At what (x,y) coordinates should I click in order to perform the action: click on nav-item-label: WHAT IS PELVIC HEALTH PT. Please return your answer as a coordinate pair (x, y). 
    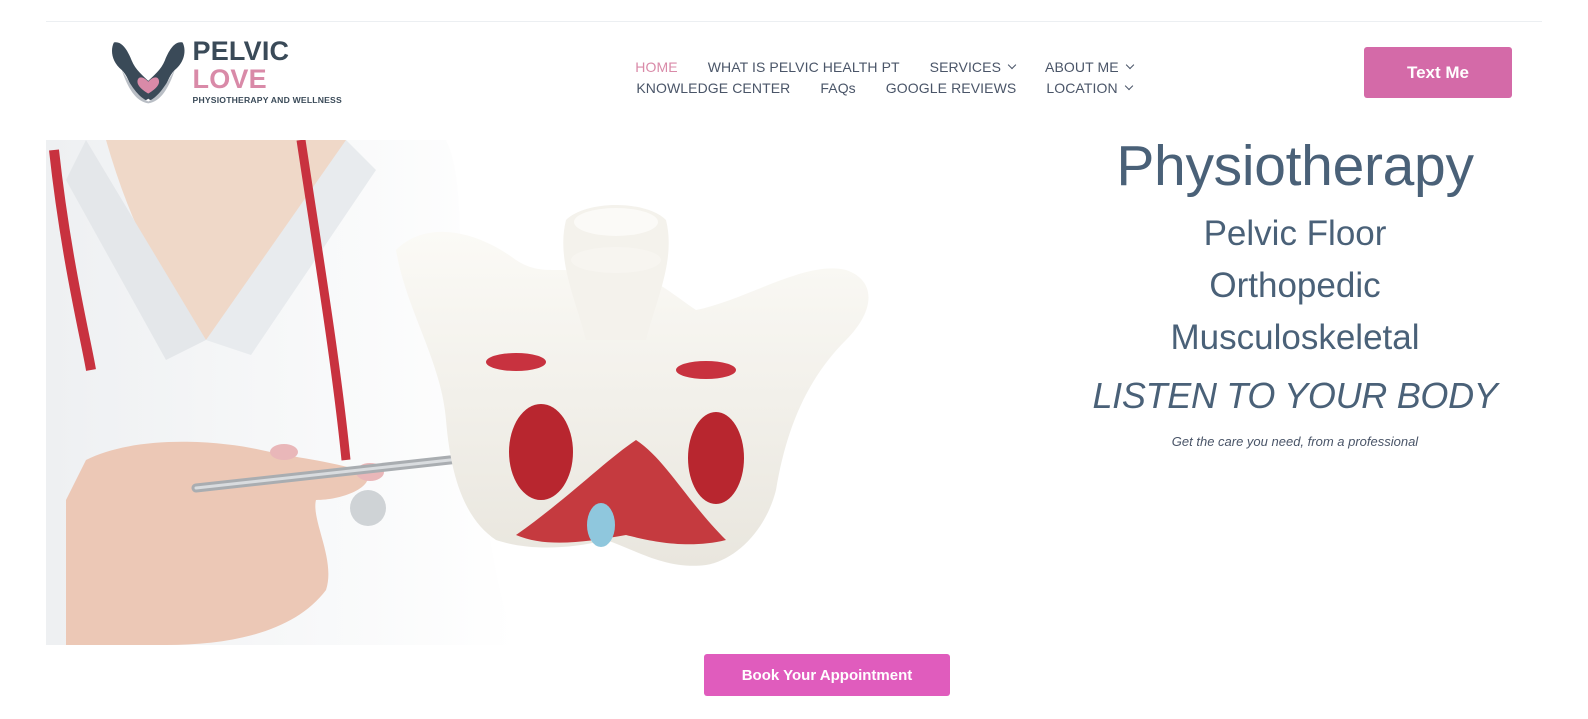
    Looking at the image, I should click on (803, 66).